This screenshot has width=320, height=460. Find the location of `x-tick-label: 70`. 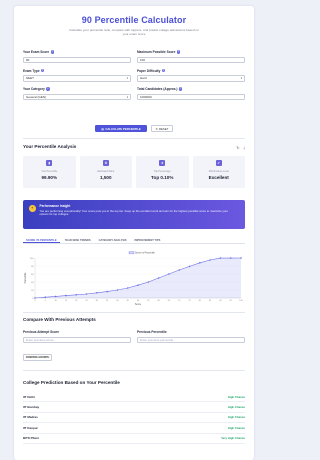

x-tick-label: 70 is located at coordinates (179, 301).